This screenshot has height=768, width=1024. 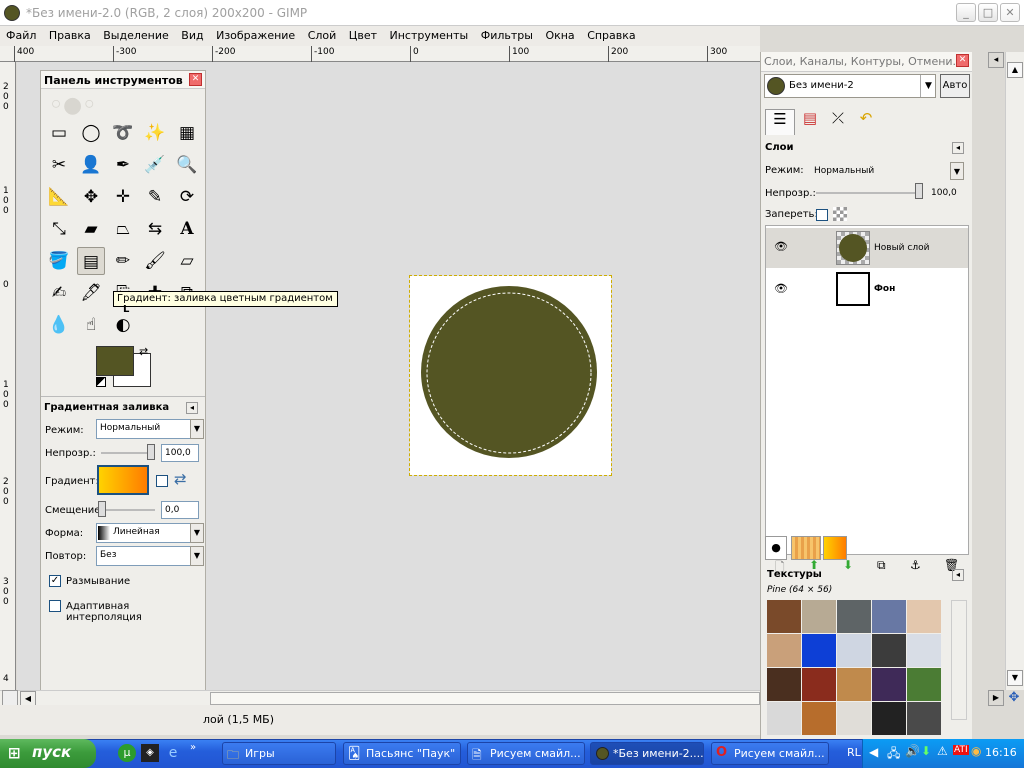 I want to click on color-select-icon: ▦, so click(x=187, y=133).